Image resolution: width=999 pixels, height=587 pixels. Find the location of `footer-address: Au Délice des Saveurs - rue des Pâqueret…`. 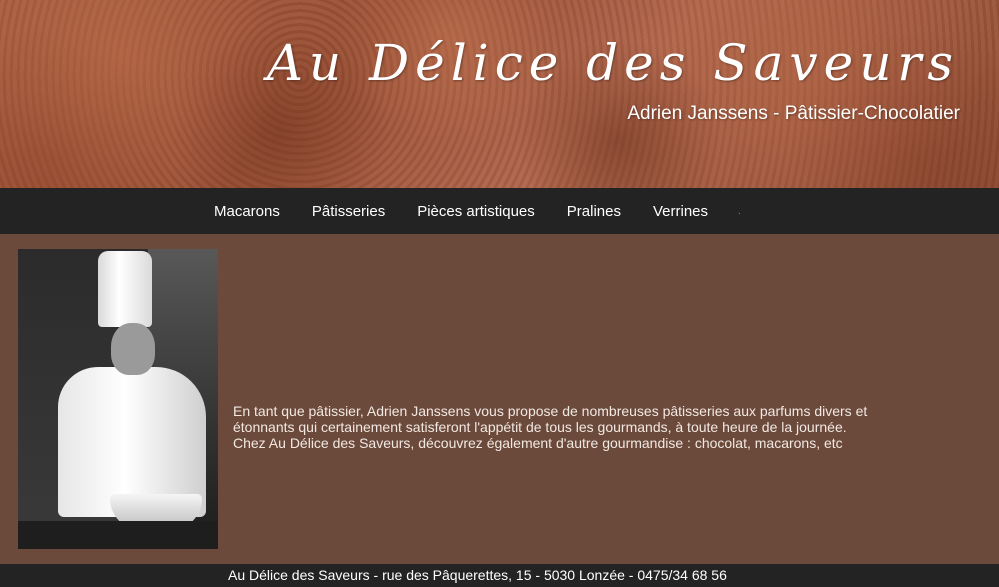

footer-address: Au Délice des Saveurs - rue des Pâqueret… is located at coordinates (477, 575).